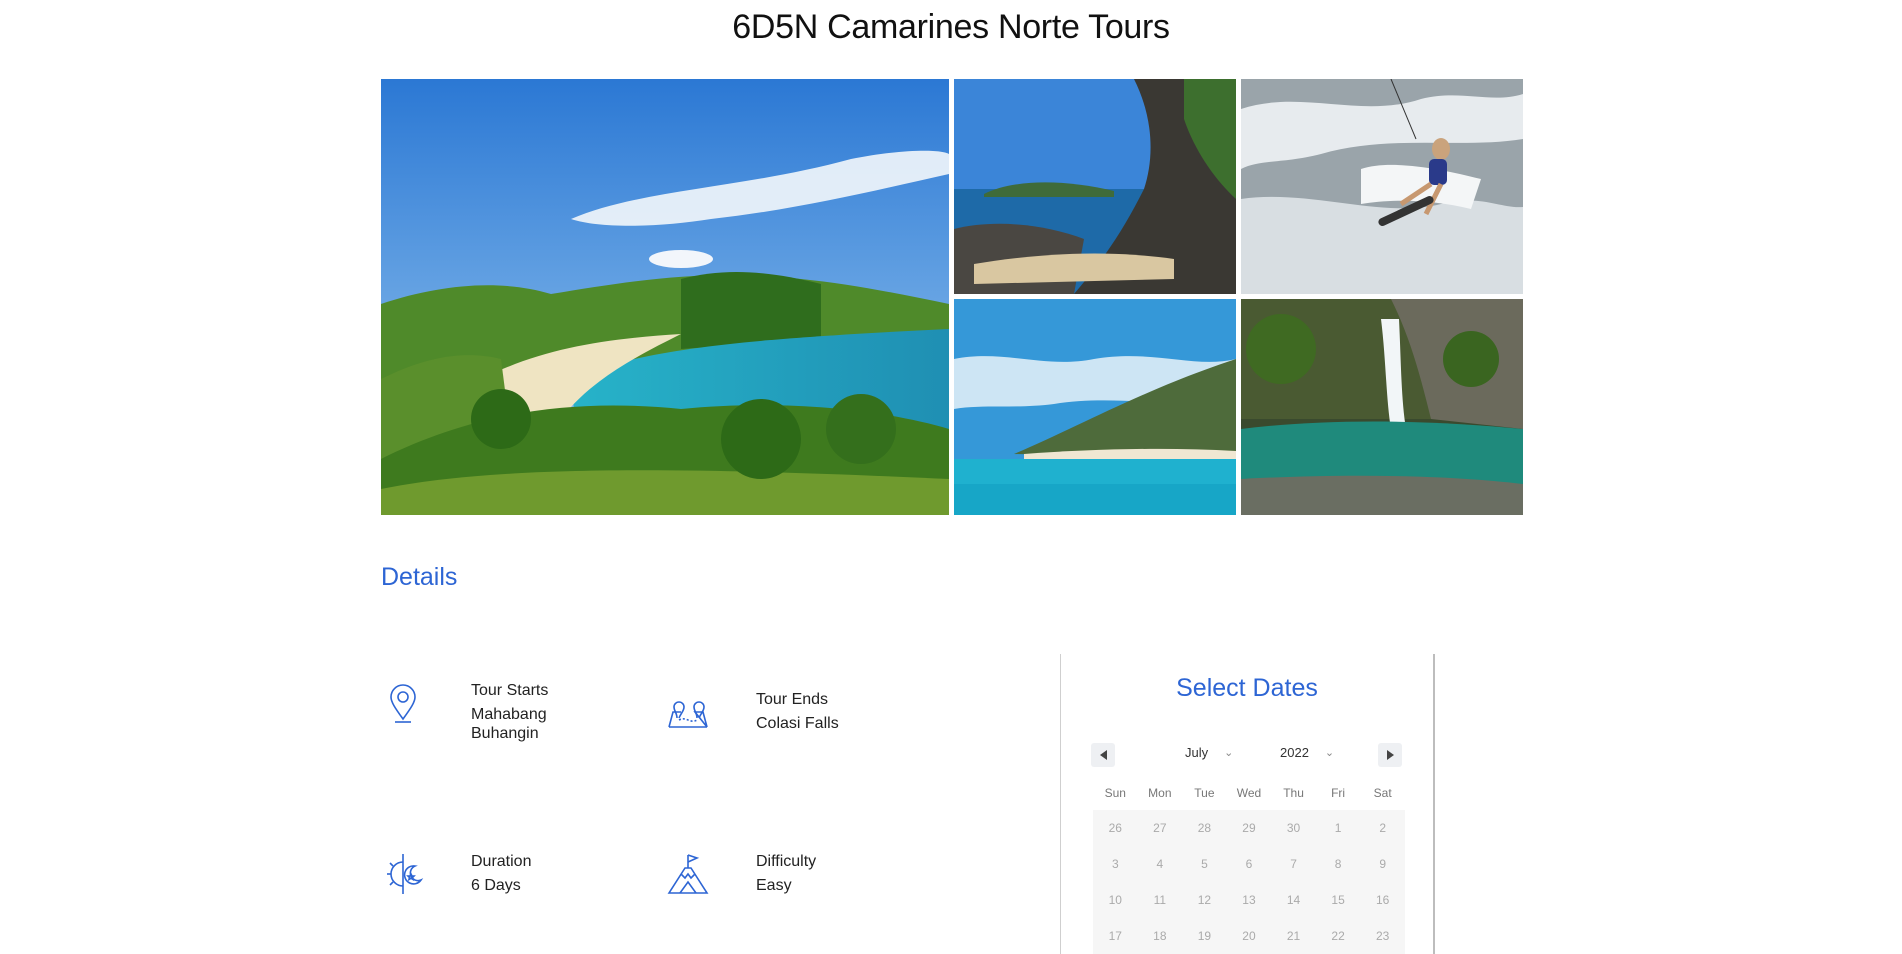 The image size is (1902, 954). What do you see at coordinates (1338, 936) in the screenshot?
I see `calendar-day: 22` at bounding box center [1338, 936].